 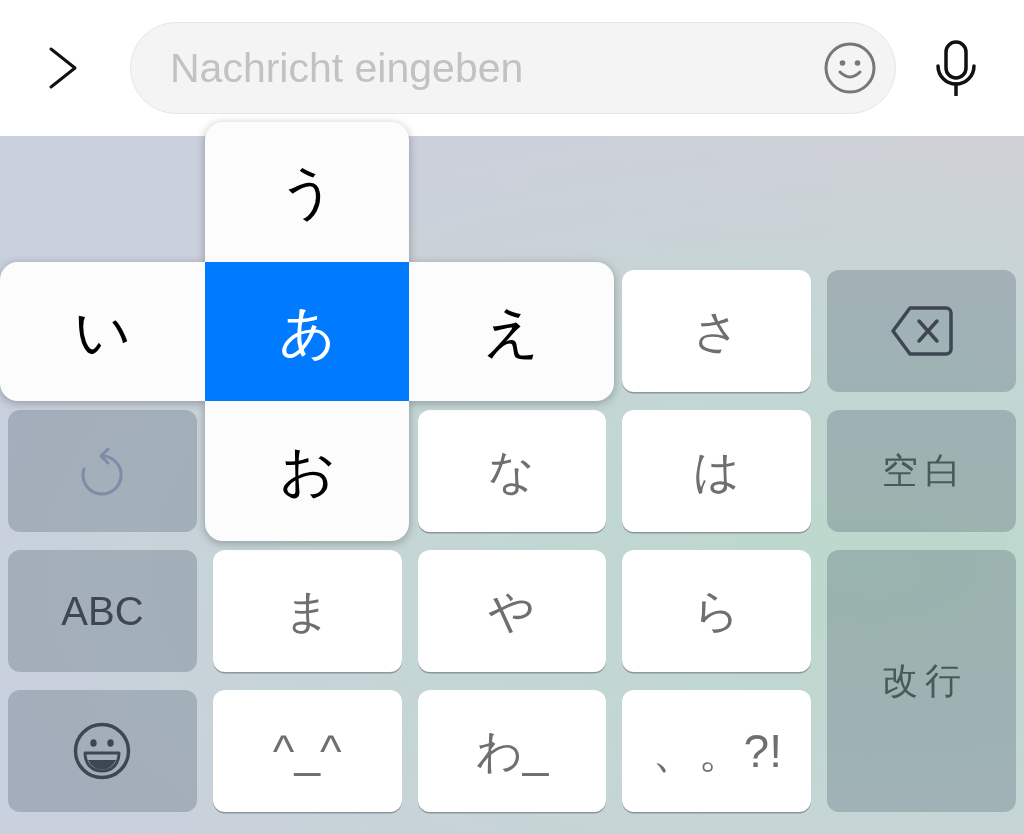 I want to click on flick-option: い, so click(x=102, y=331).